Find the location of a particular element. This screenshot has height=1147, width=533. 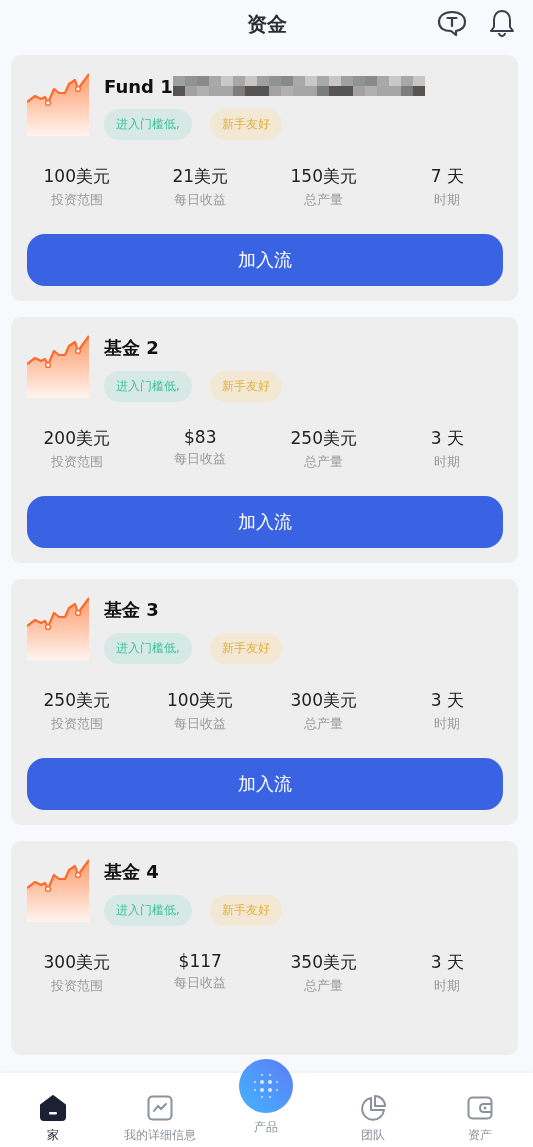

nav-tab: 产品 is located at coordinates (266, 1103).